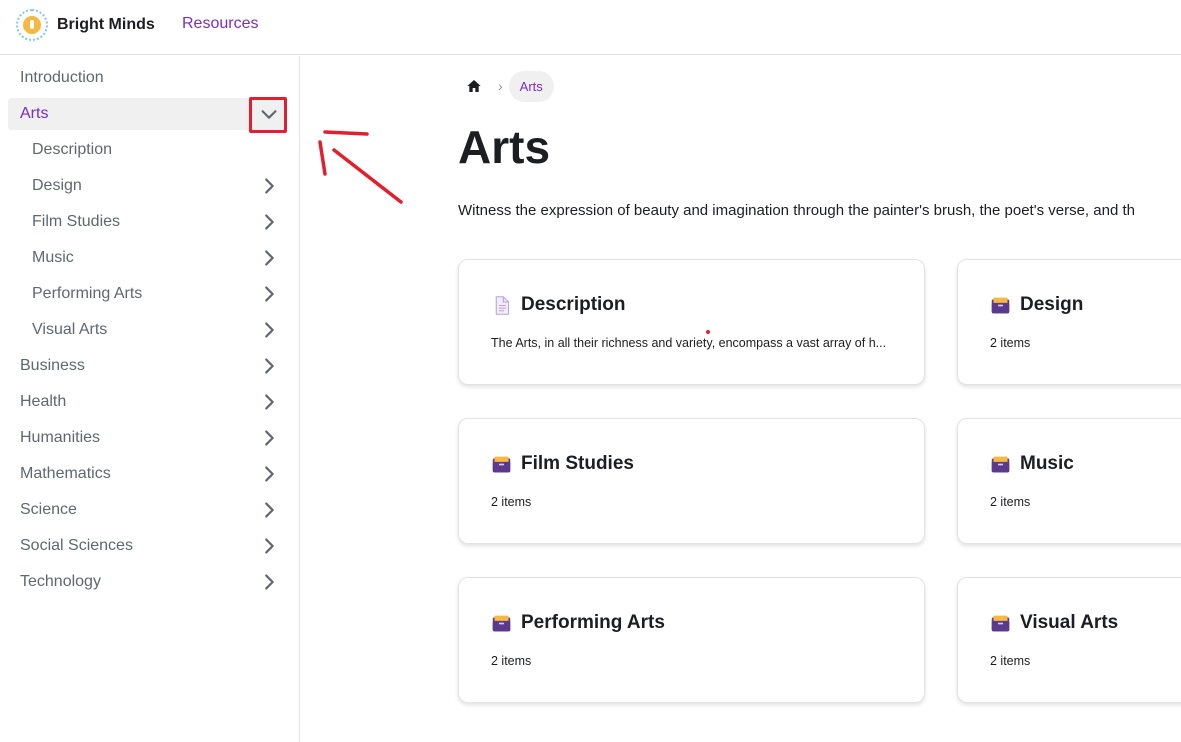 This screenshot has height=742, width=1181. Describe the element at coordinates (269, 114) in the screenshot. I see `chevron-down-icon` at that location.